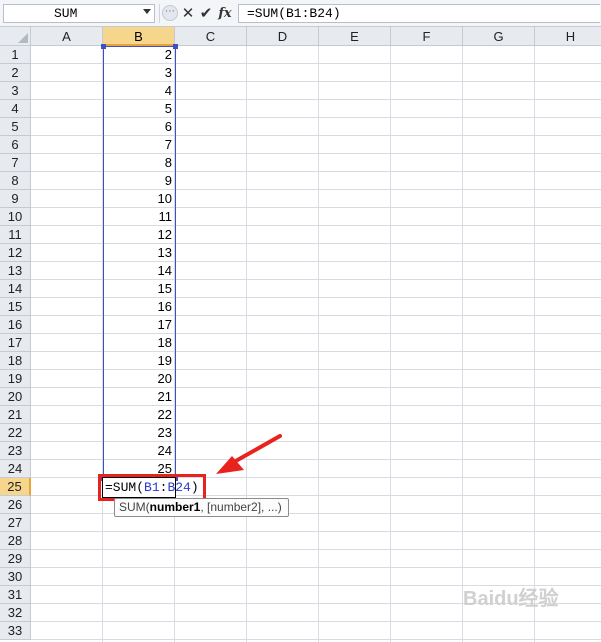 The image size is (601, 642). Describe the element at coordinates (15, 73) in the screenshot. I see `row-header-2: 2` at that location.